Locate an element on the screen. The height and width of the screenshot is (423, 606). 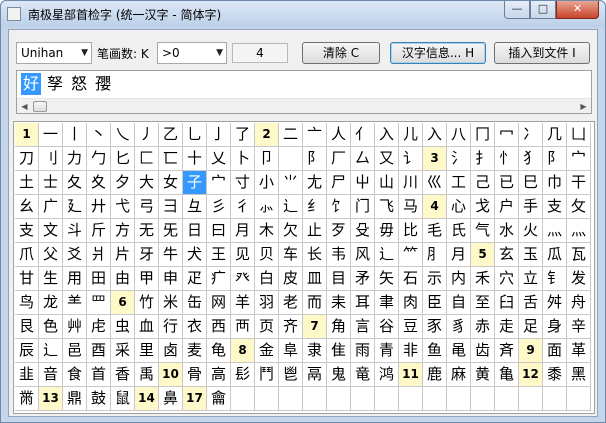
radical-cell: 牙 is located at coordinates (147, 255).